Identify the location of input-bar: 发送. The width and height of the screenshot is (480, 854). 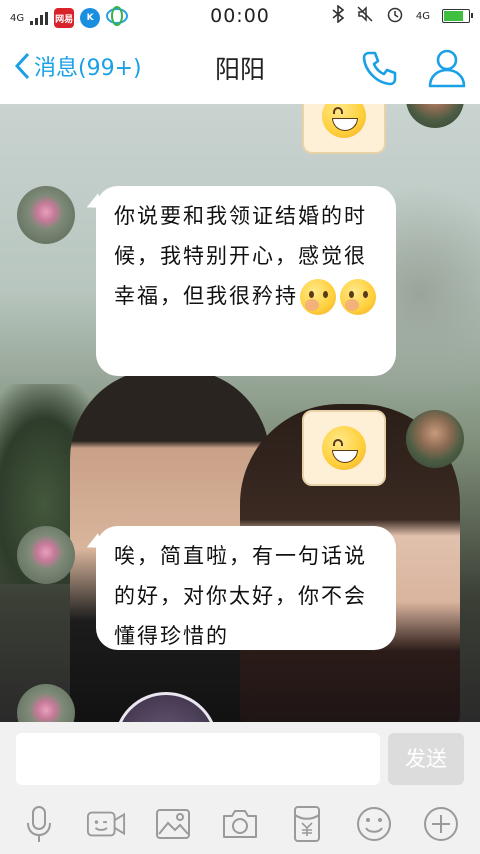
(240, 757).